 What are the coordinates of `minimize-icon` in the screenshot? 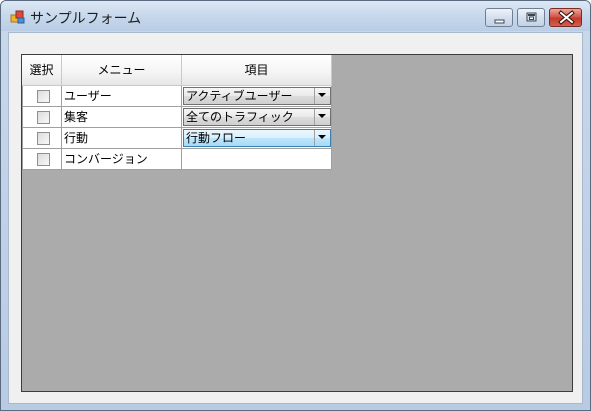 It's located at (499, 21).